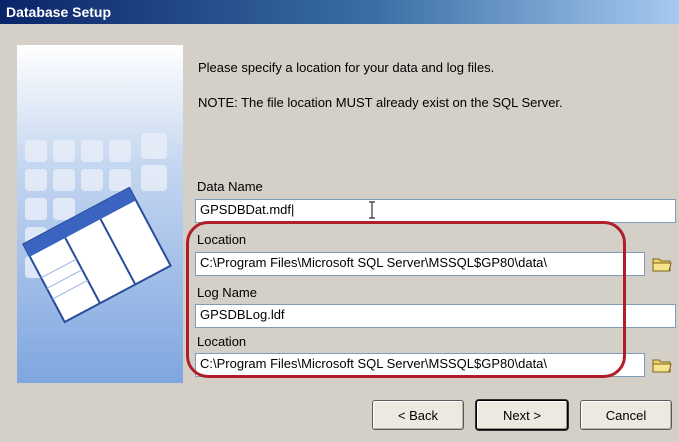  I want to click on next-button: Next >, so click(522, 415).